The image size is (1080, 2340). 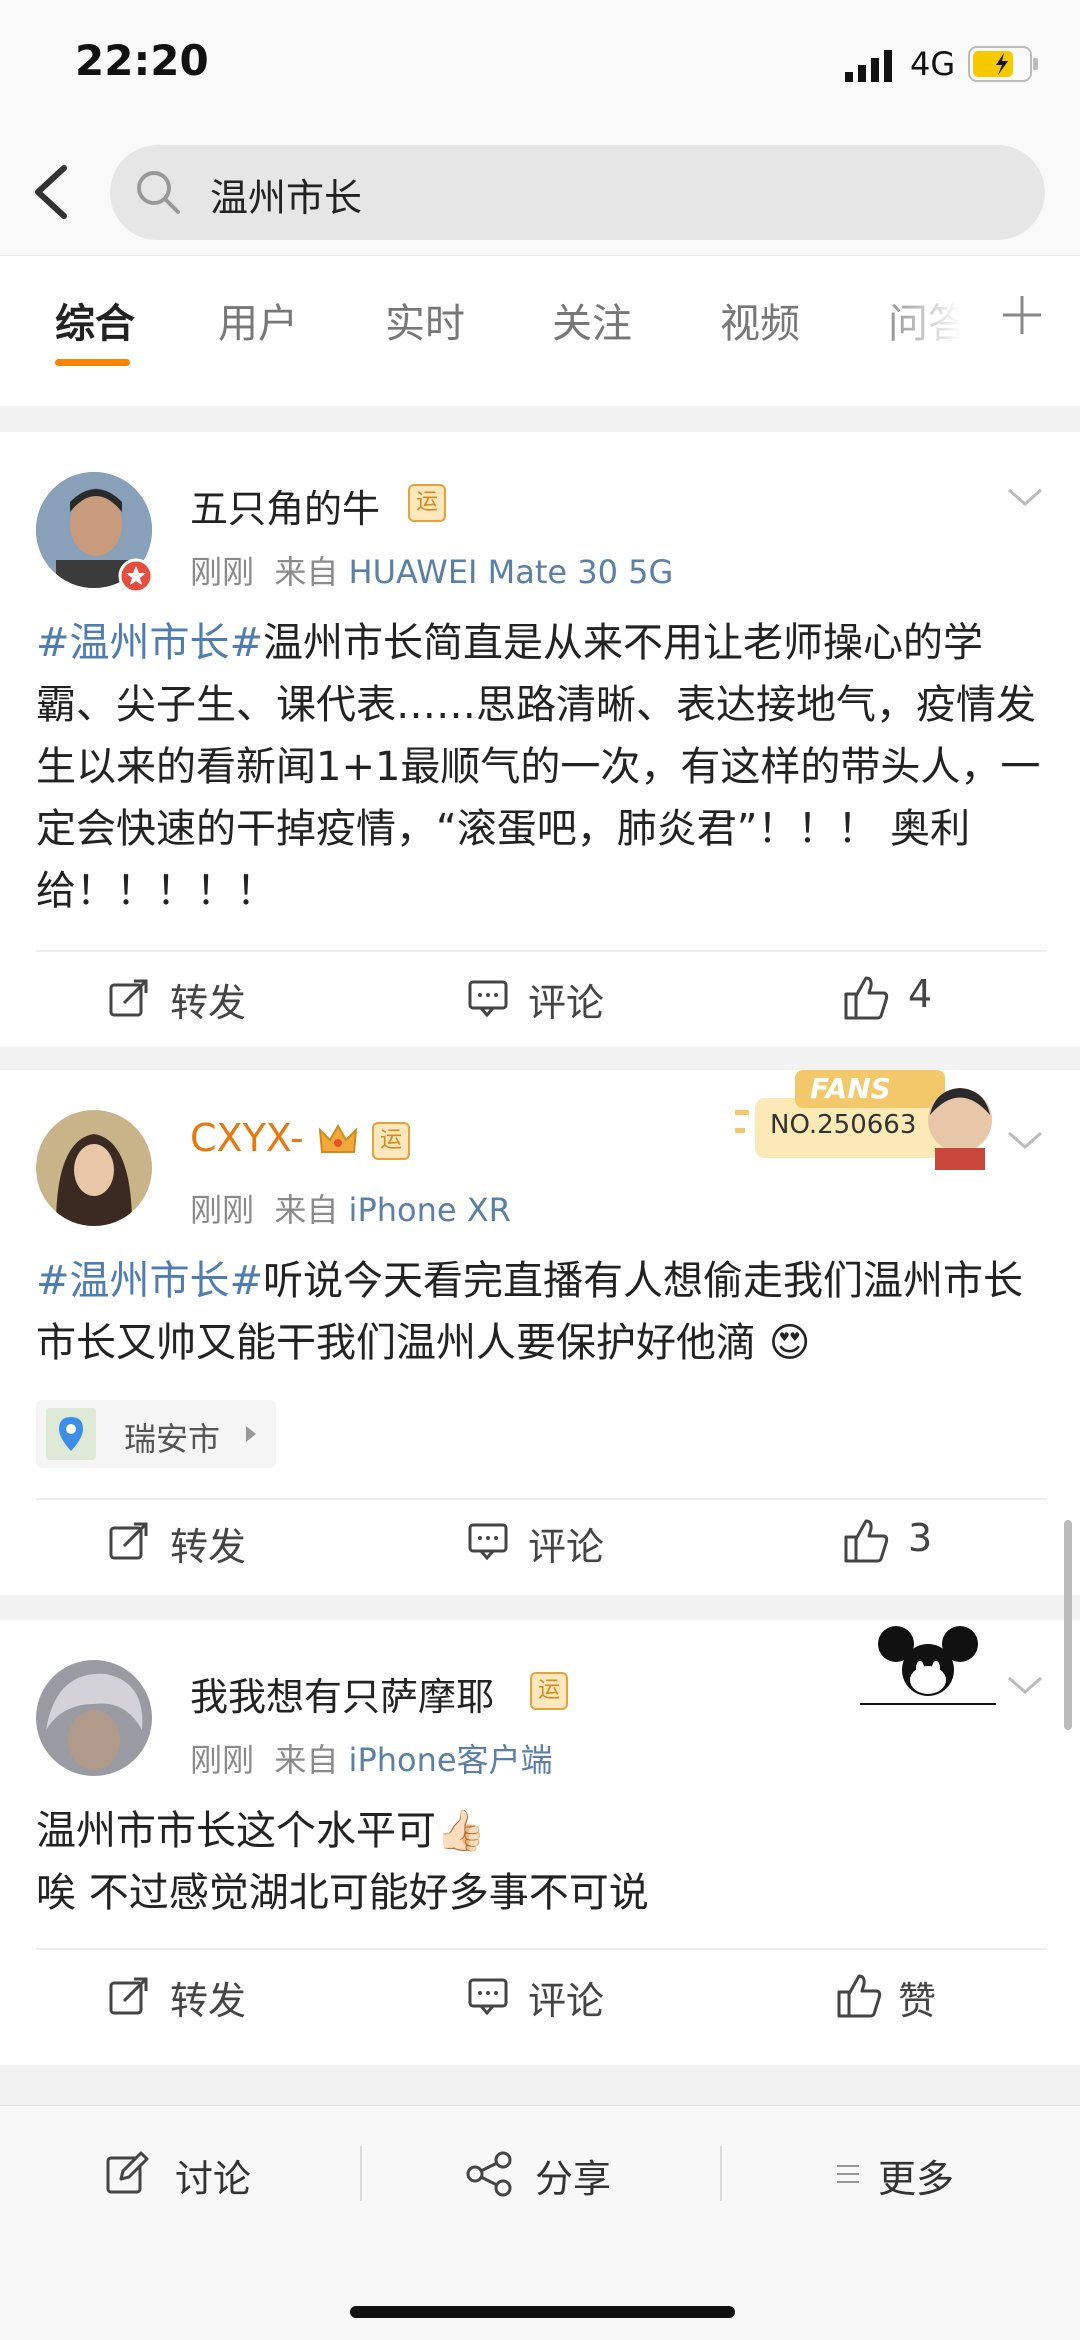 I want to click on network-type: 4G, so click(x=933, y=64).